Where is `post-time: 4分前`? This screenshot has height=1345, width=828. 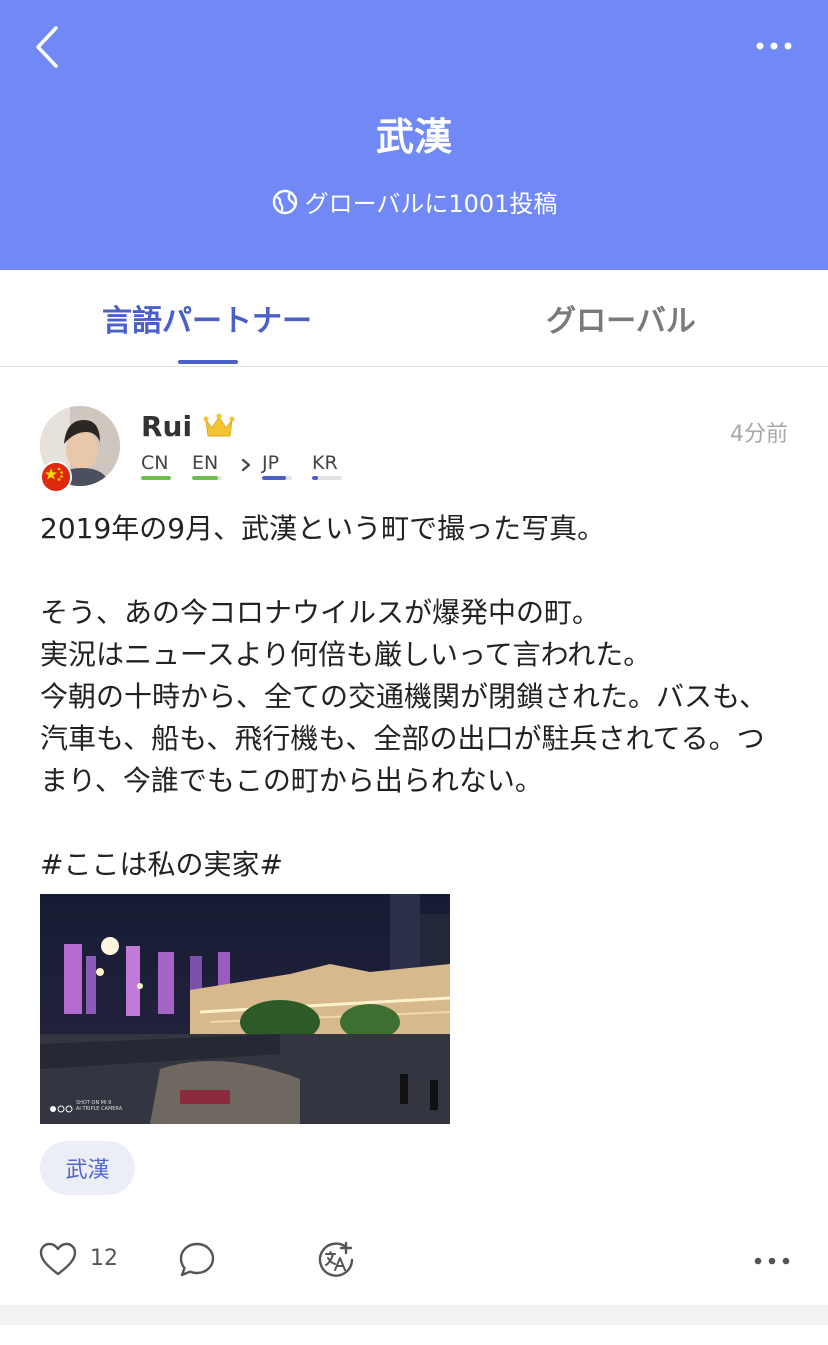
post-time: 4分前 is located at coordinates (759, 434).